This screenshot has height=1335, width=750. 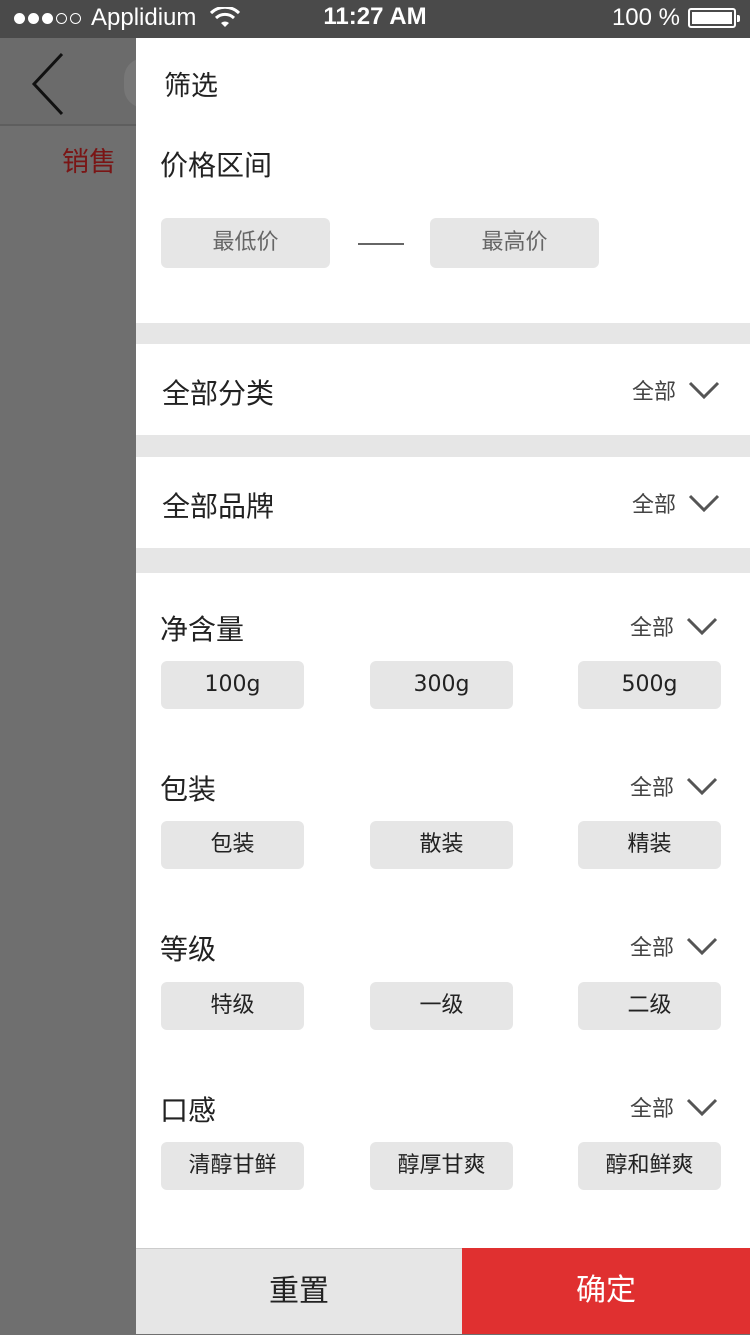 What do you see at coordinates (202, 629) in the screenshot?
I see `net-weight-label: 净含量` at bounding box center [202, 629].